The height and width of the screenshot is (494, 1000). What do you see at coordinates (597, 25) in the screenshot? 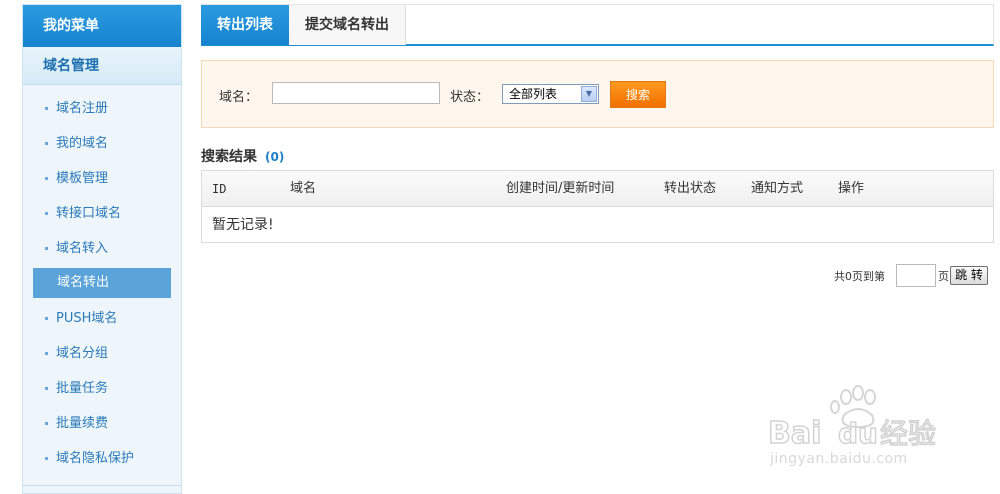
I see `tab-bar: 转出列表 提交域名转出` at bounding box center [597, 25].